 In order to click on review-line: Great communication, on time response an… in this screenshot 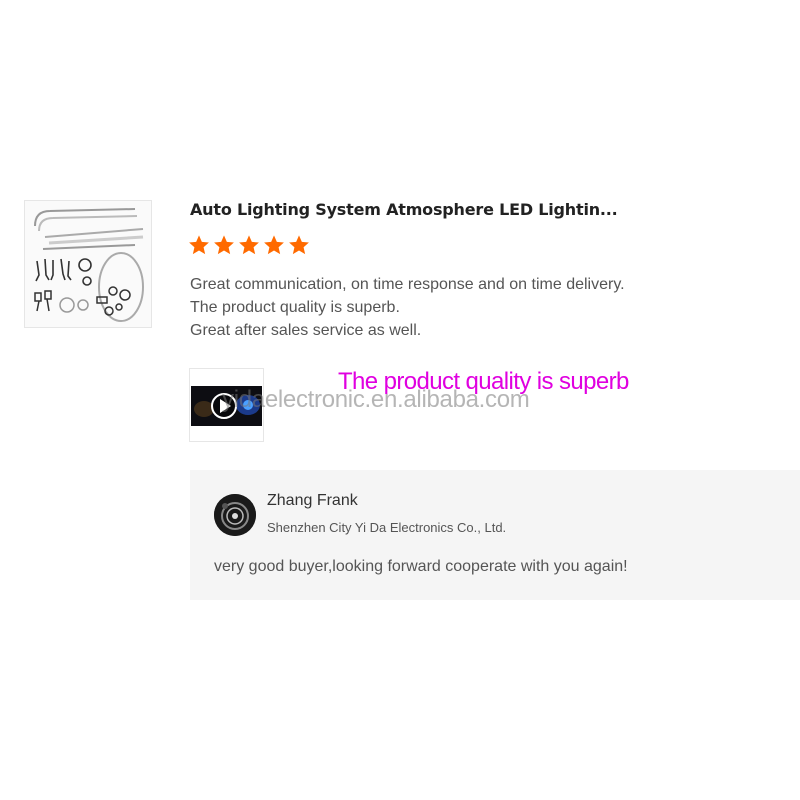, I will do `click(407, 284)`.